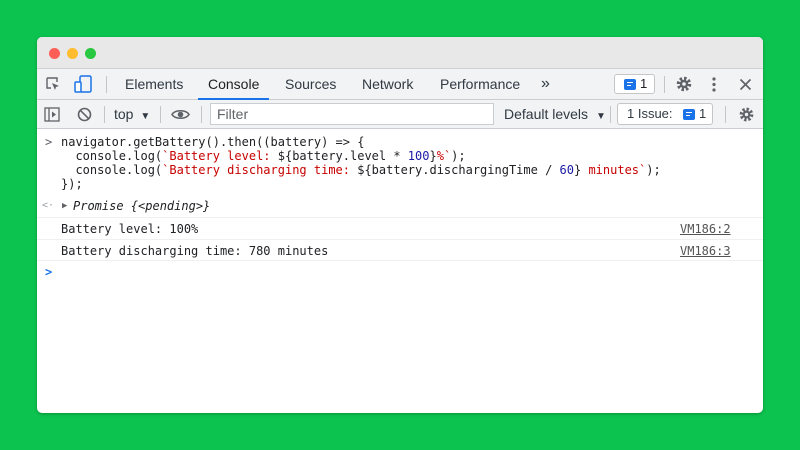  What do you see at coordinates (400, 53) in the screenshot?
I see `title-bar` at bounding box center [400, 53].